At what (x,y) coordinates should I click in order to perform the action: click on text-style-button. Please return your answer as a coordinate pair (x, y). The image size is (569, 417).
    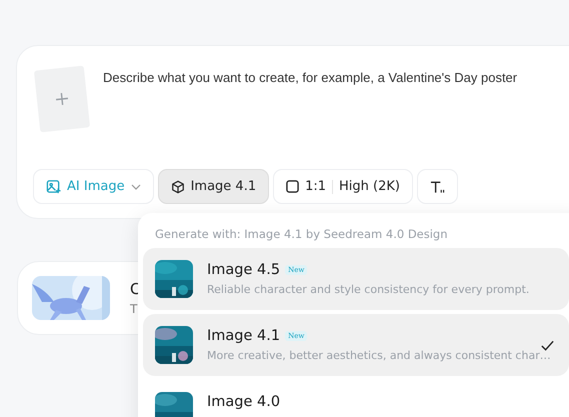
    Looking at the image, I should click on (437, 186).